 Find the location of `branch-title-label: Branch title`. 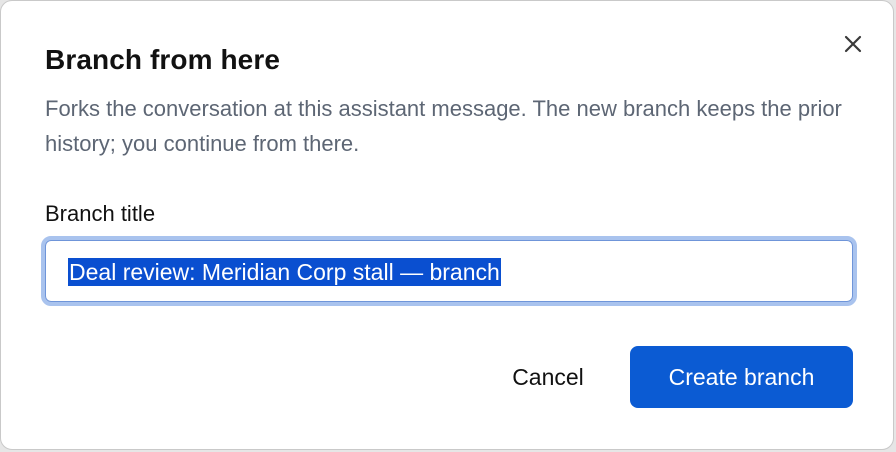

branch-title-label: Branch title is located at coordinates (100, 213).